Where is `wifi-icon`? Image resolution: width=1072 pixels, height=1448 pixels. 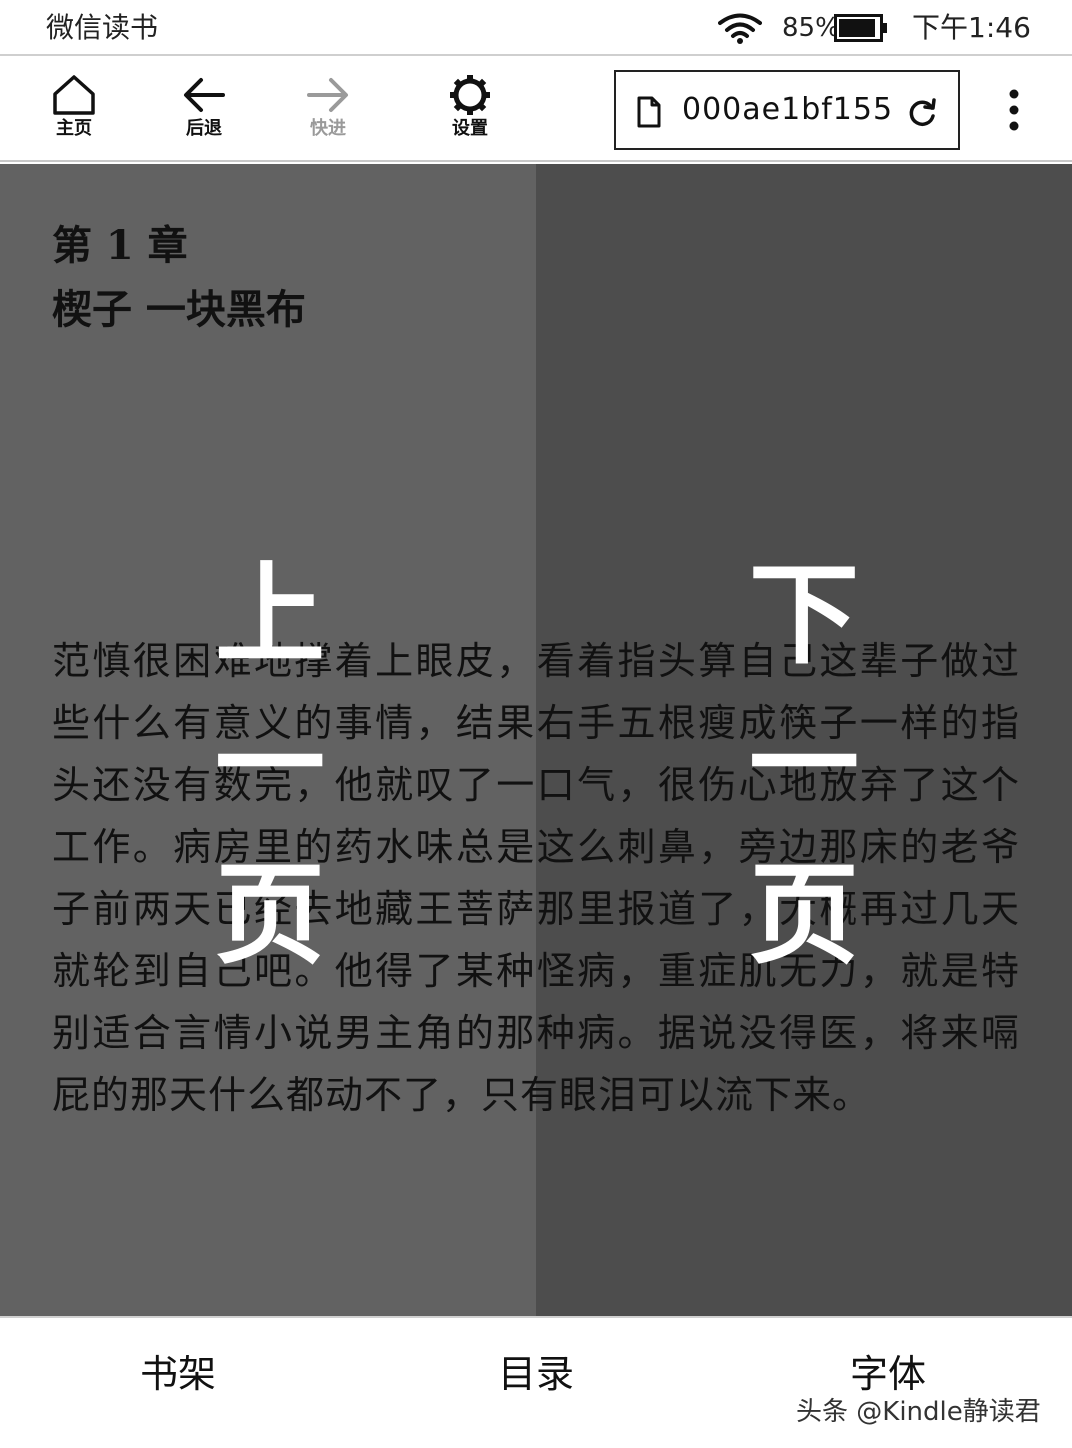
wifi-icon is located at coordinates (740, 28).